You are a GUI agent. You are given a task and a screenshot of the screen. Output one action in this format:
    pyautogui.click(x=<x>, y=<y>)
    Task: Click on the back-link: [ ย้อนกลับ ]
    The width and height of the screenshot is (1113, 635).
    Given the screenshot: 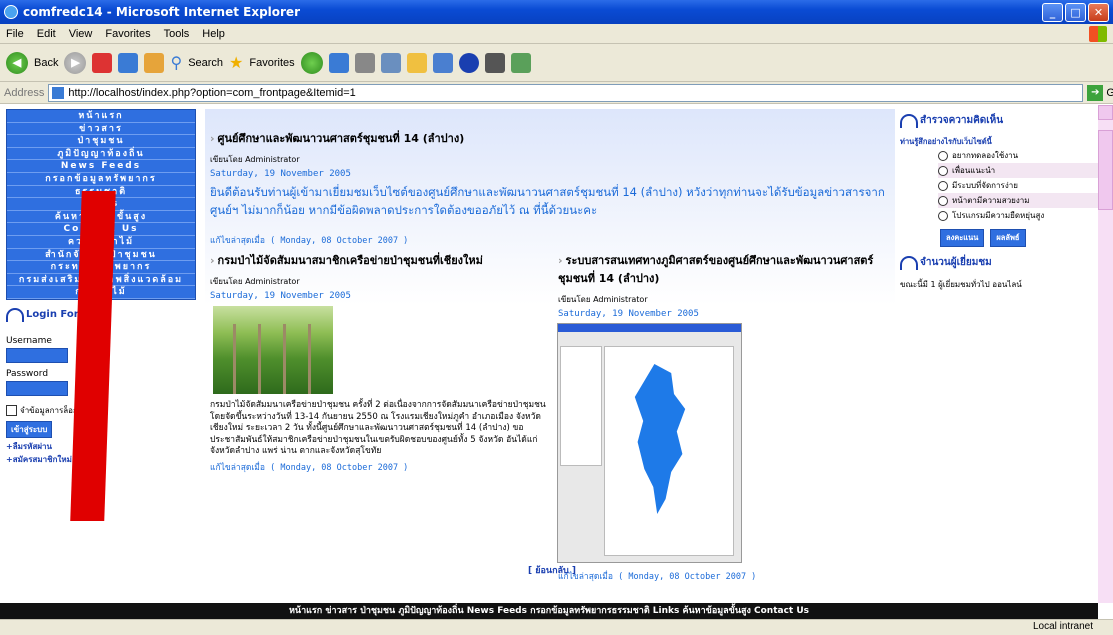 What is the action you would take?
    pyautogui.click(x=552, y=570)
    